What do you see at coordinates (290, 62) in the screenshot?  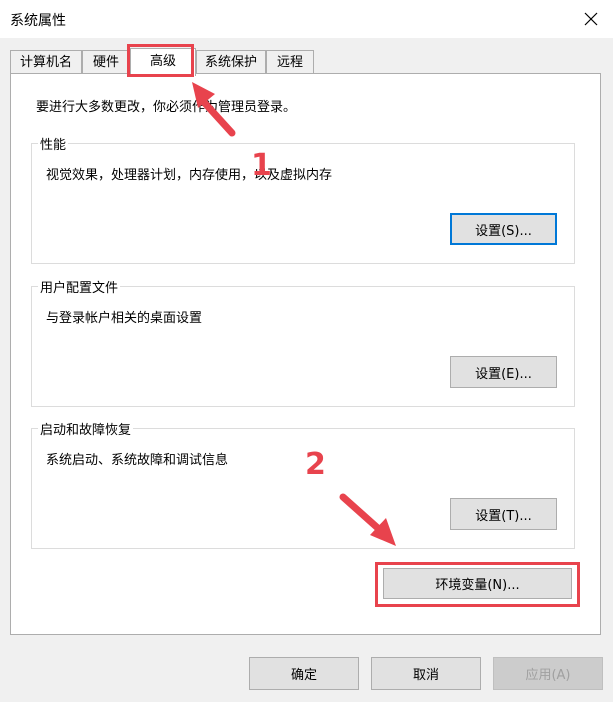 I see `tab-remote: 远程` at bounding box center [290, 62].